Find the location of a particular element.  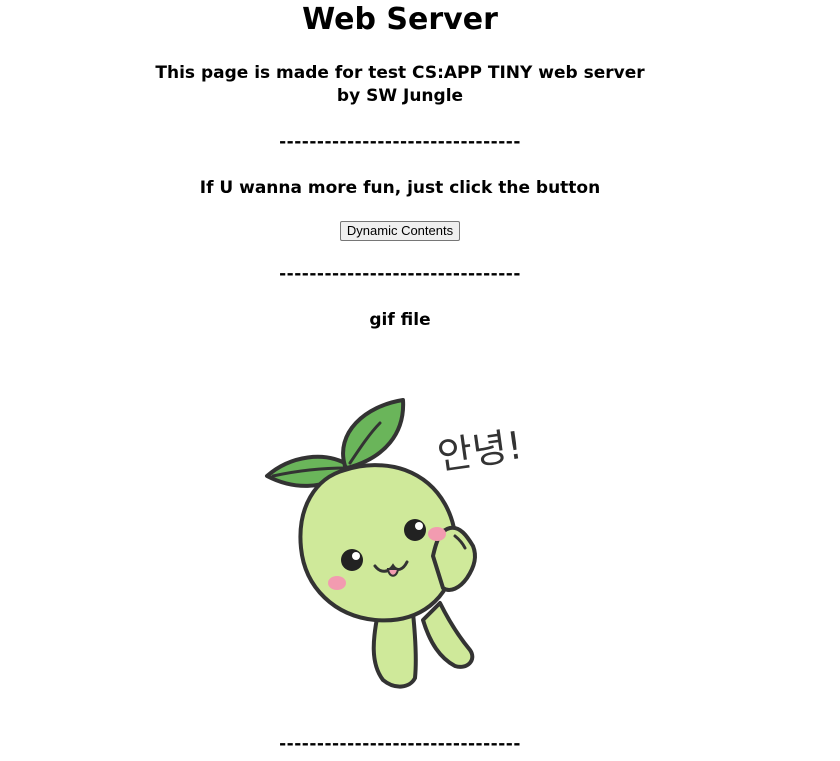

left-eye is located at coordinates (352, 560).